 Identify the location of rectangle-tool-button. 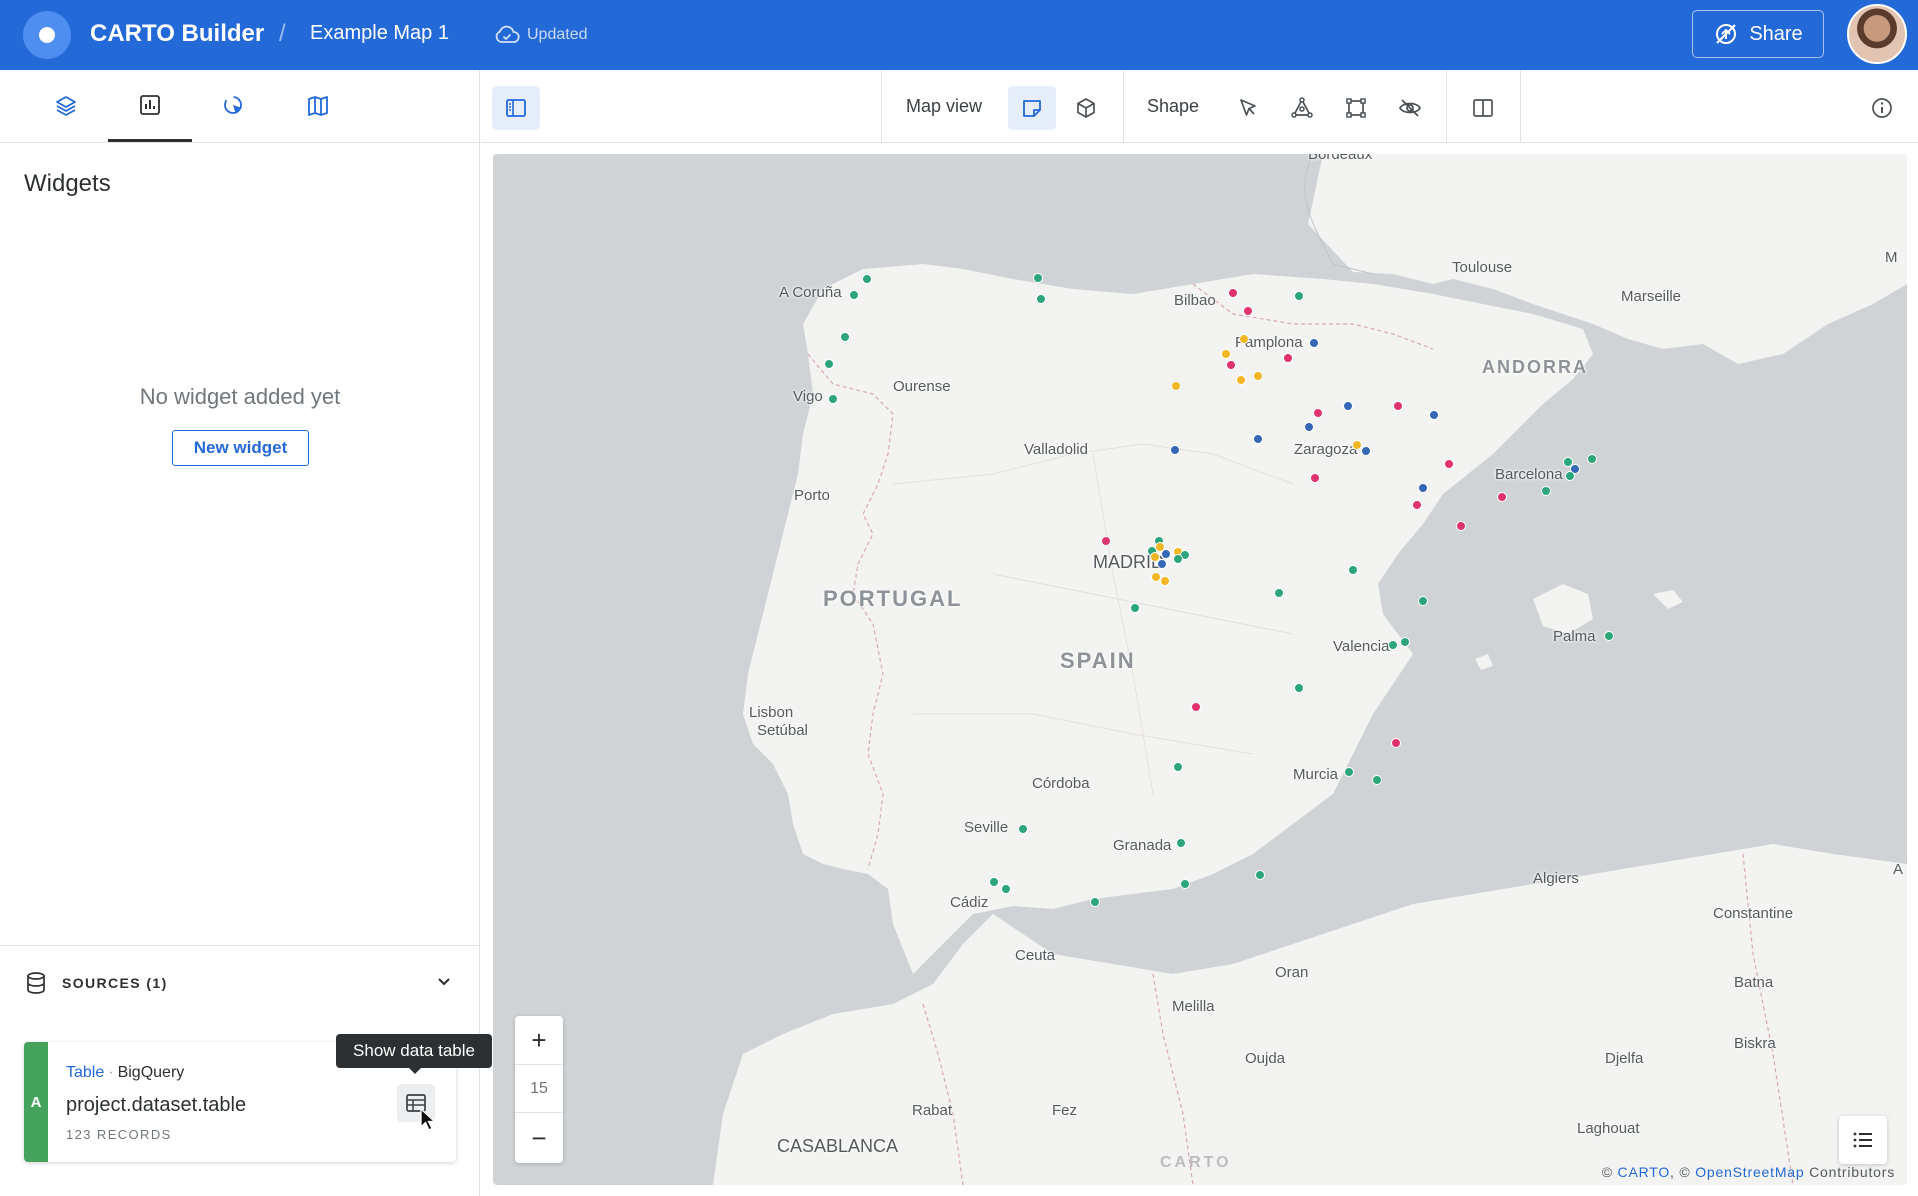
(1356, 108).